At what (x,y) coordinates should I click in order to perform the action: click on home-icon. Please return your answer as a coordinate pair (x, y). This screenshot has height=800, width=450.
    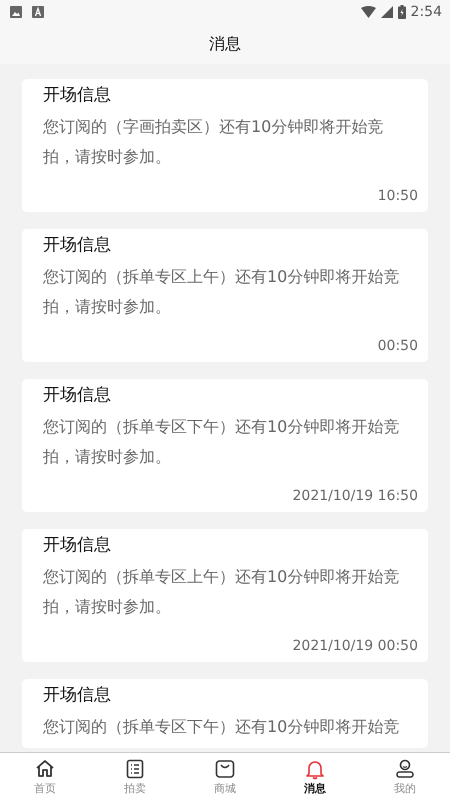
    Looking at the image, I should click on (45, 769).